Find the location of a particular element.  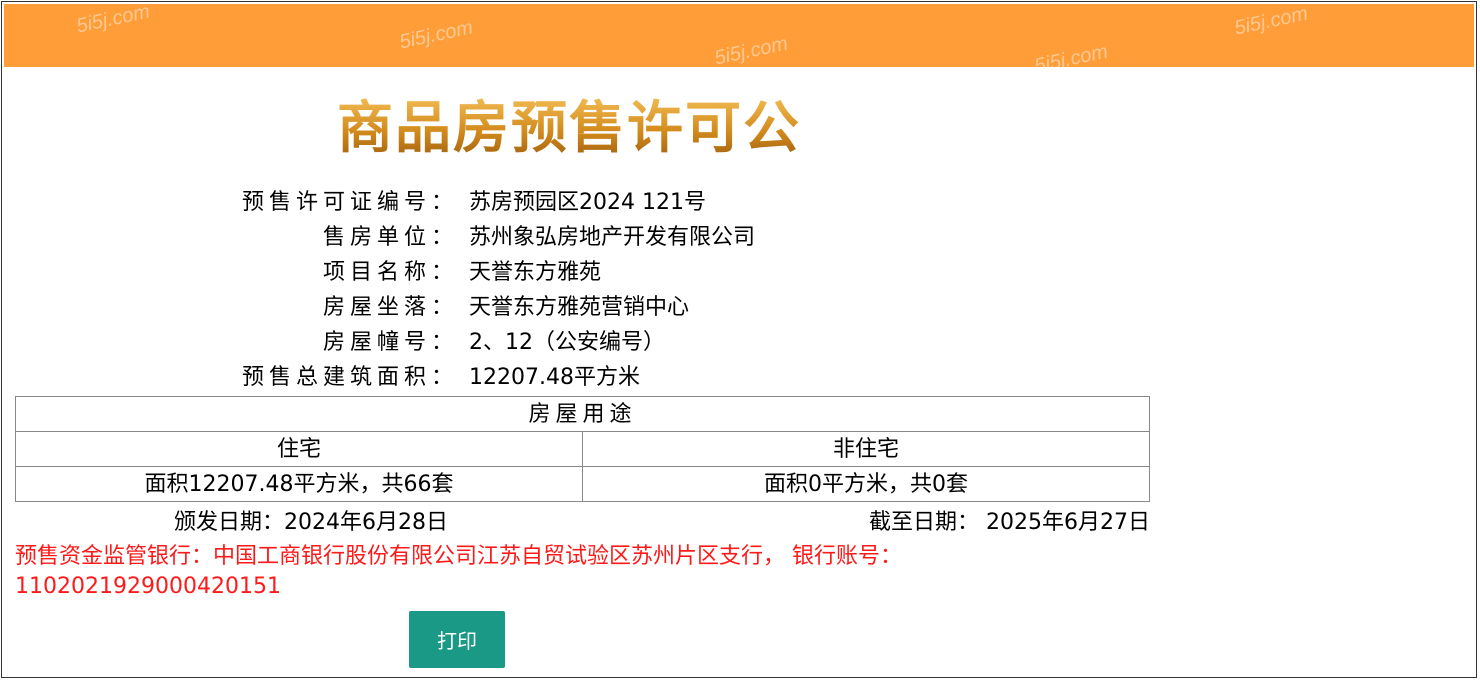

usage-header: 房屋用途 is located at coordinates (582, 414).